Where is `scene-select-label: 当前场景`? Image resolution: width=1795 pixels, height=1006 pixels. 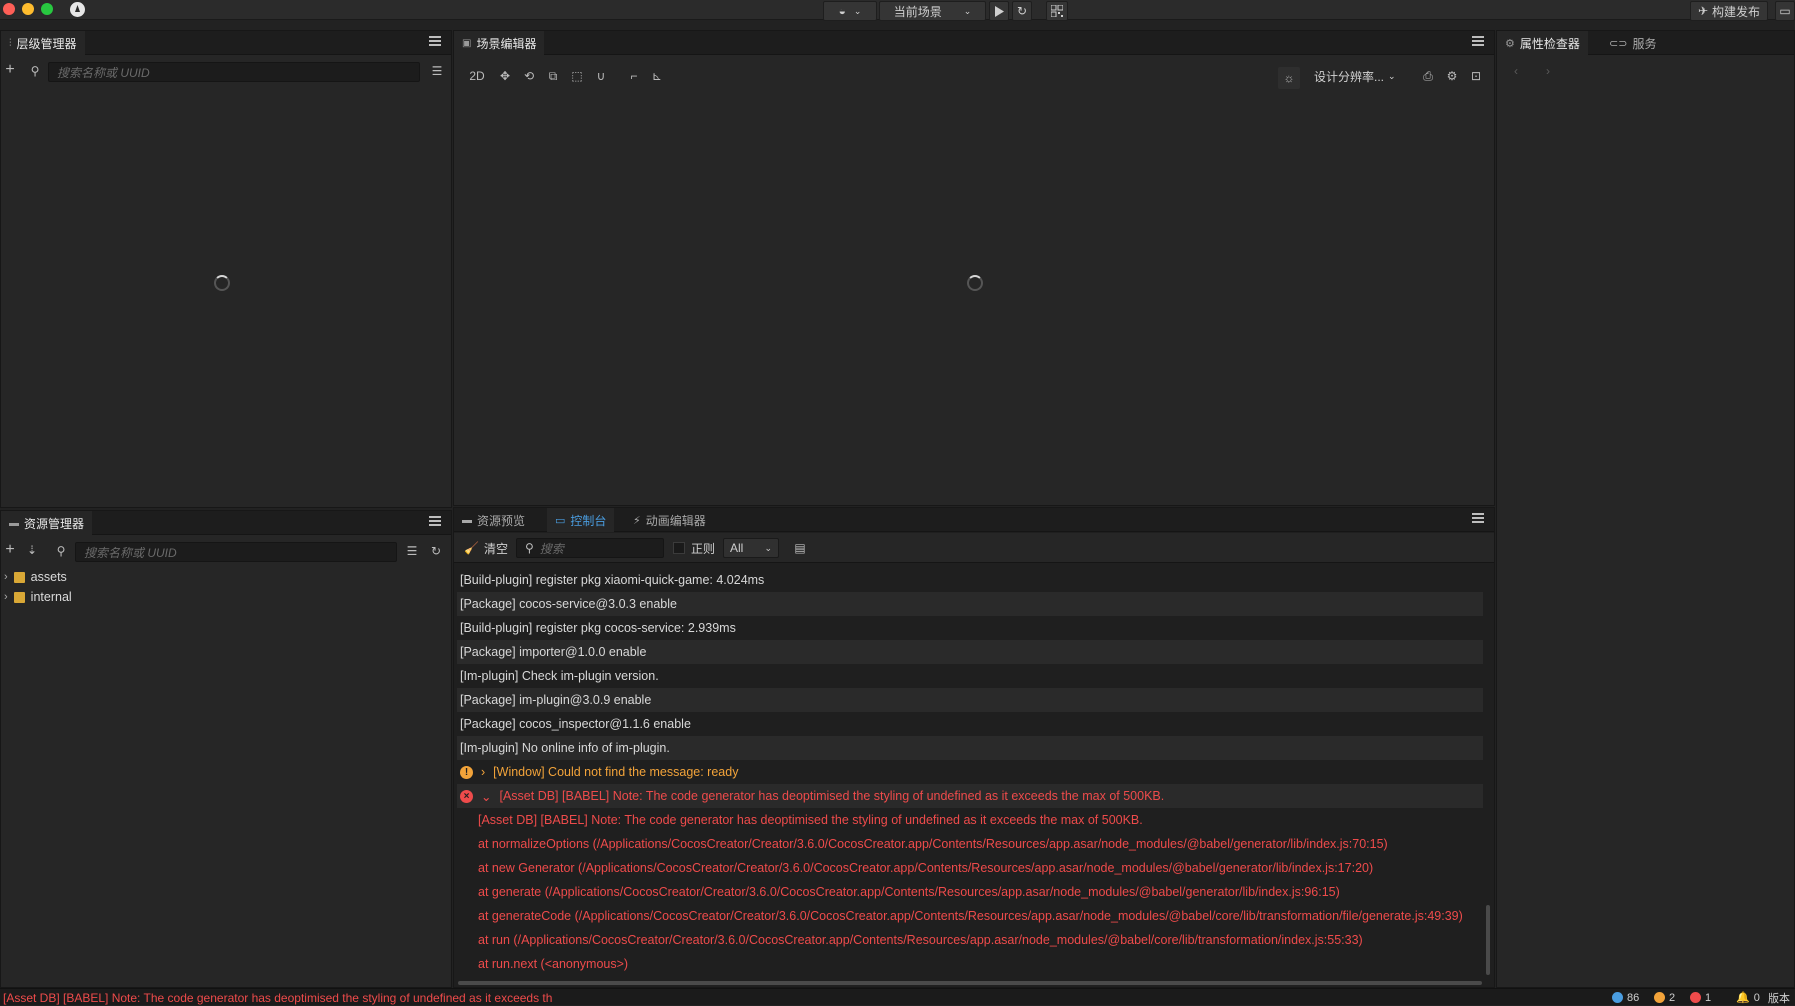
scene-select-label: 当前场景 is located at coordinates (917, 11).